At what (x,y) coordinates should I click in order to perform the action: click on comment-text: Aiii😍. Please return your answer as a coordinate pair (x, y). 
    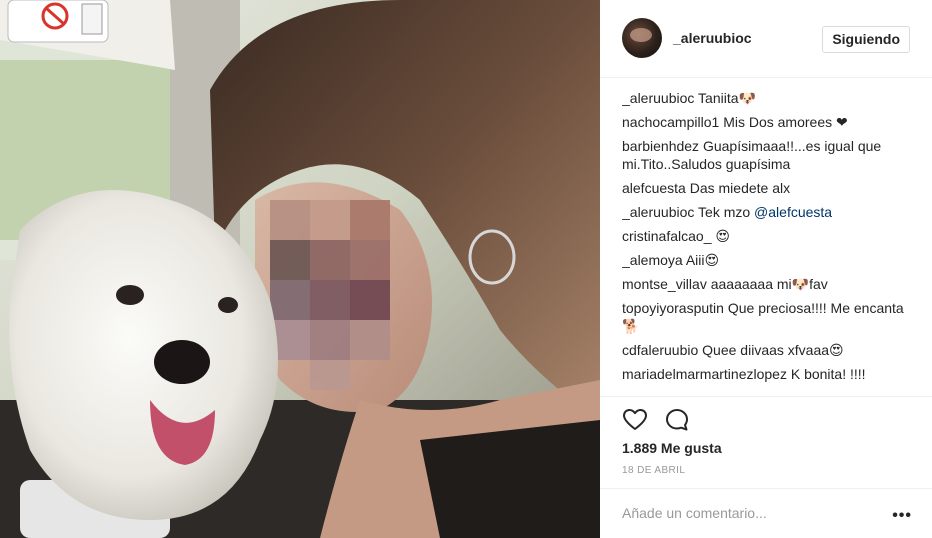
    Looking at the image, I should click on (702, 260).